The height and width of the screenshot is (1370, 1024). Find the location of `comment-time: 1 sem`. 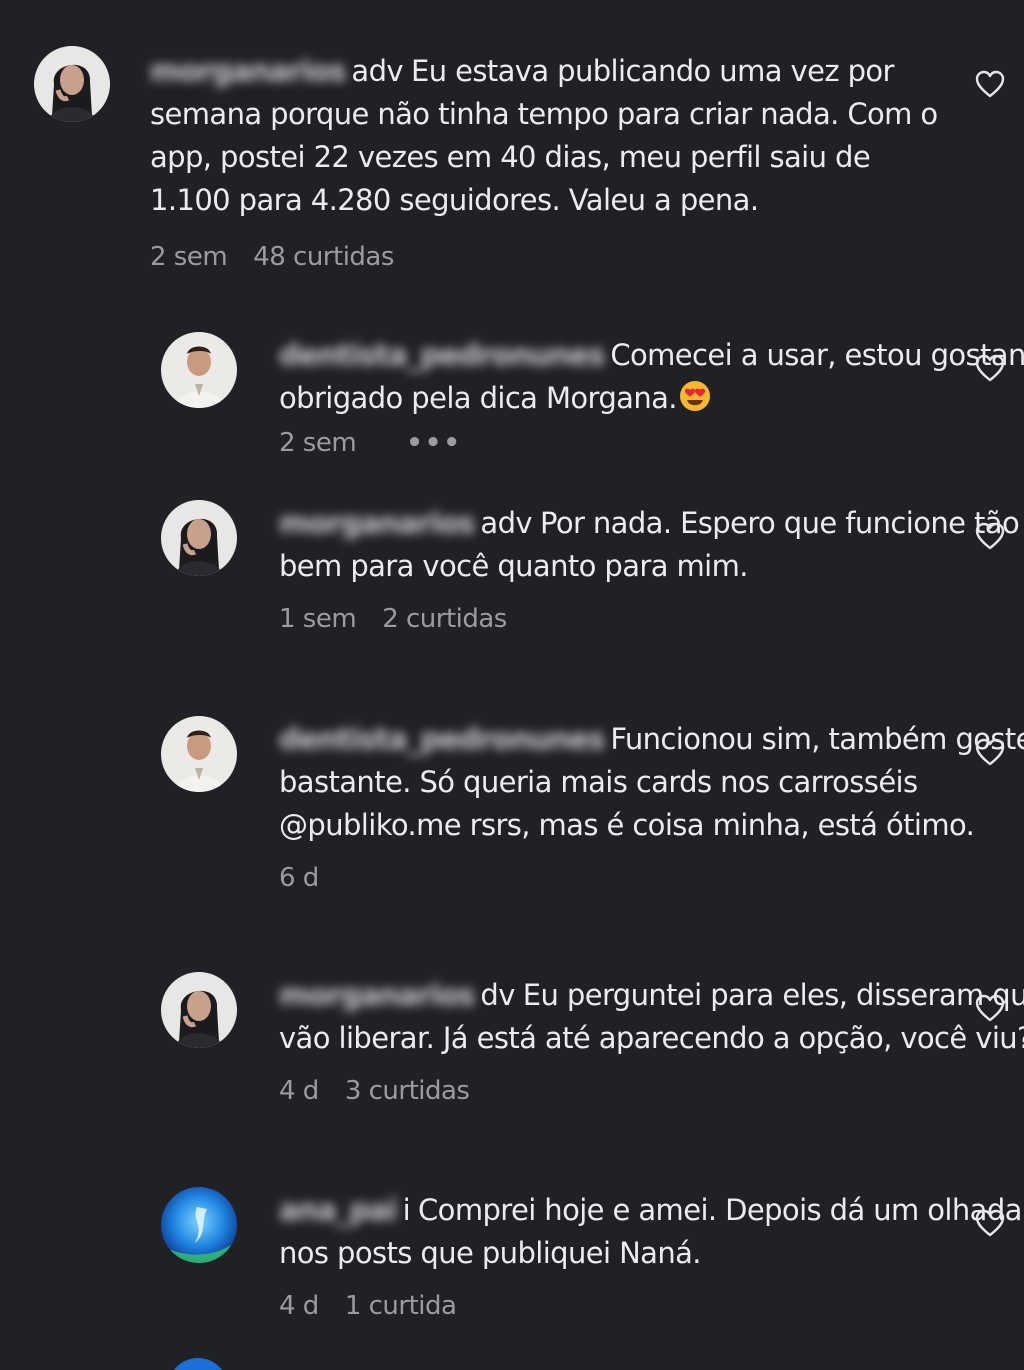

comment-time: 1 sem is located at coordinates (318, 619).